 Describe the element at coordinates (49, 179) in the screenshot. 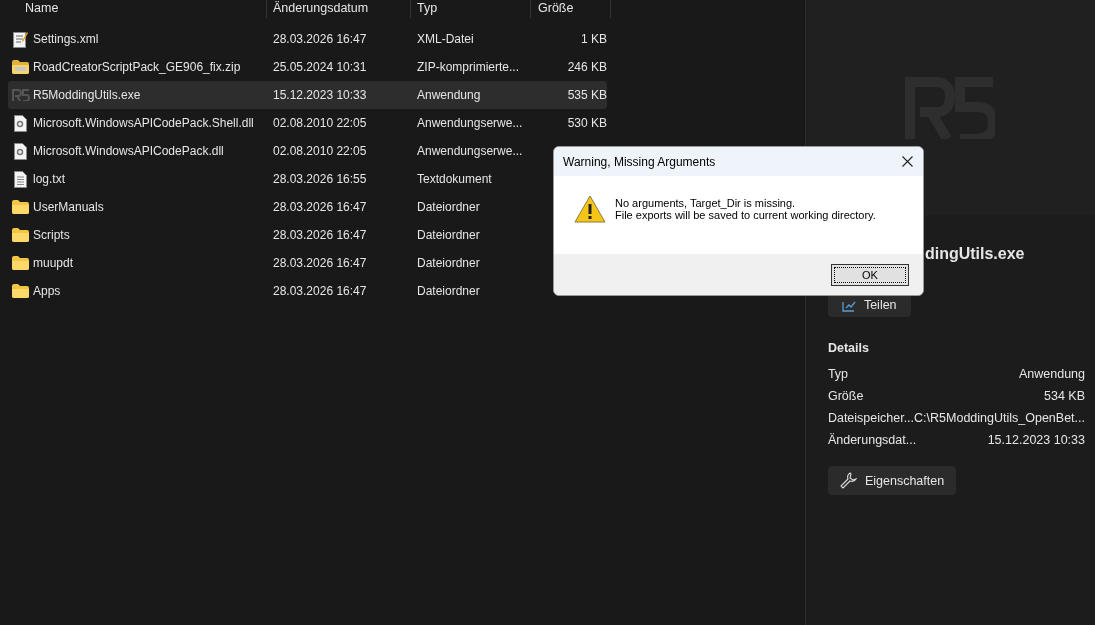

I see `file-name: log.txt` at that location.